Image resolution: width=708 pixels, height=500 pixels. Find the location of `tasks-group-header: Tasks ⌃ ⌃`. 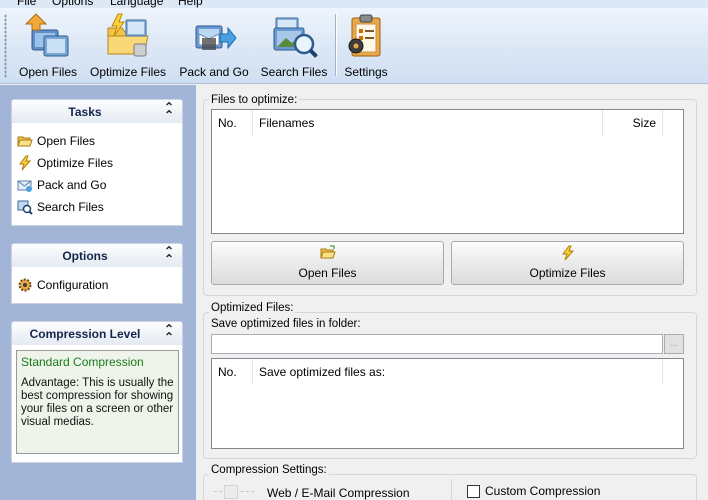

tasks-group-header: Tasks ⌃ ⌃ is located at coordinates (97, 111).